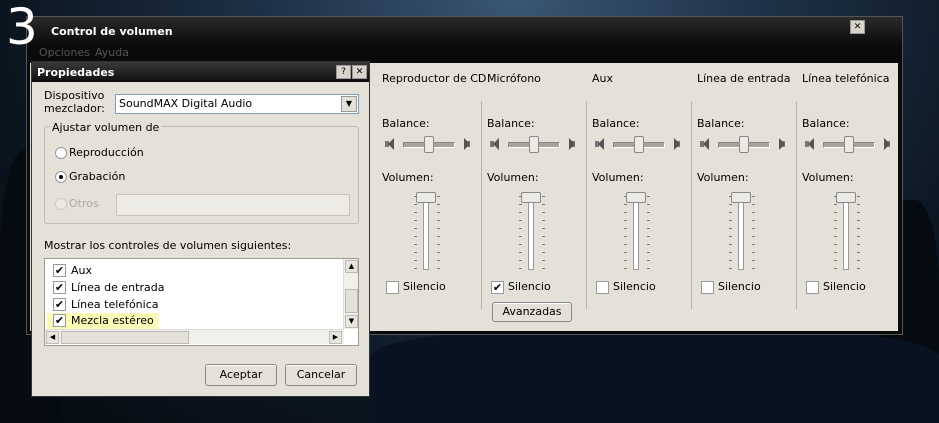 This screenshot has height=423, width=939. I want to click on column-title: Línea de entrada, so click(744, 78).